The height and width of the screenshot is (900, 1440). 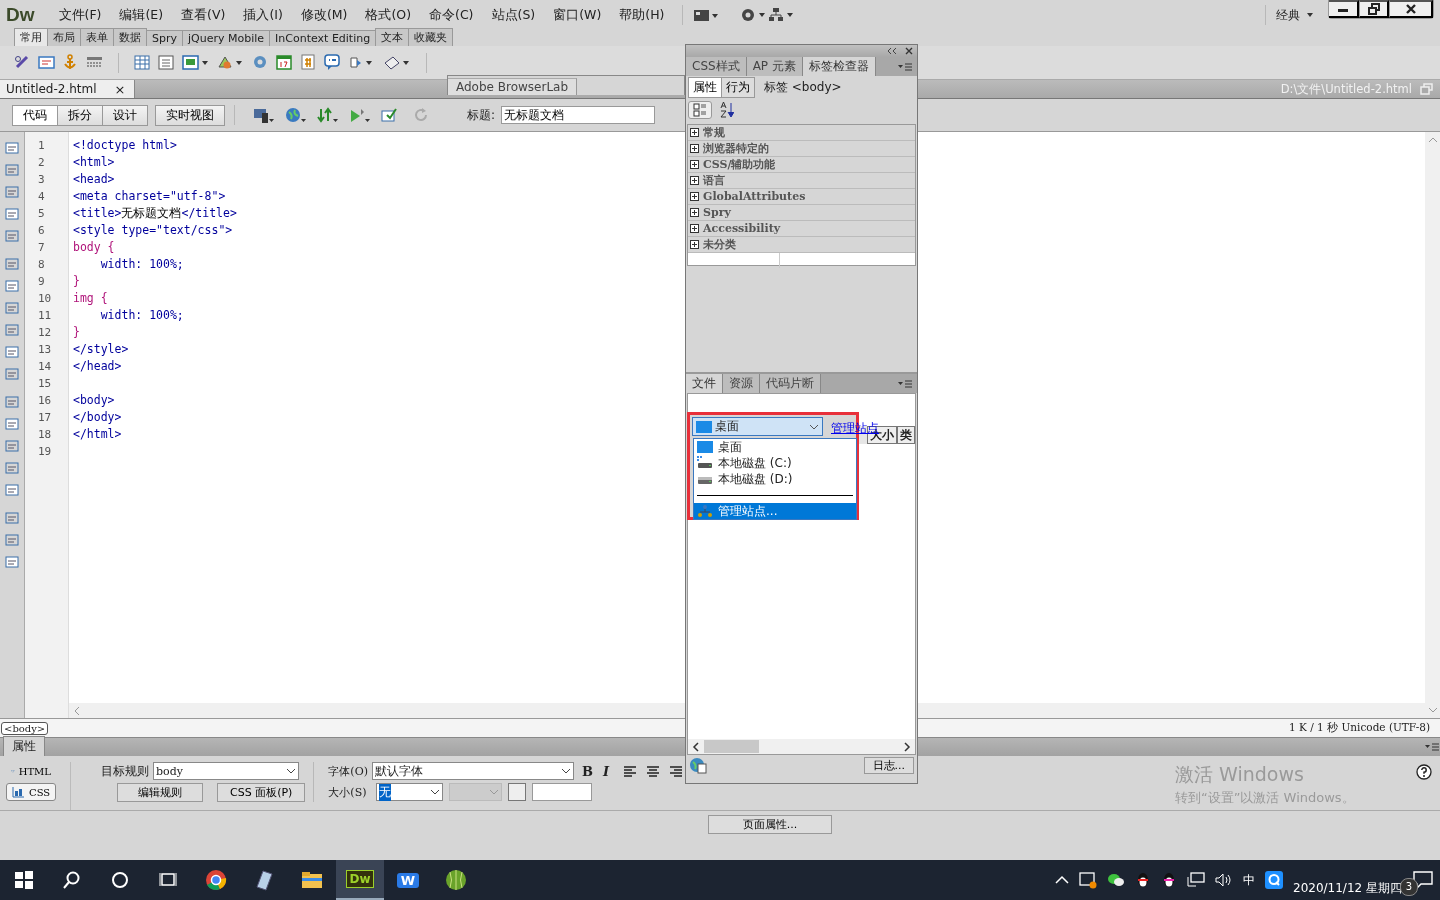 What do you see at coordinates (775, 463) in the screenshot?
I see `dropdown-option: 本地磁盘 (C:)` at bounding box center [775, 463].